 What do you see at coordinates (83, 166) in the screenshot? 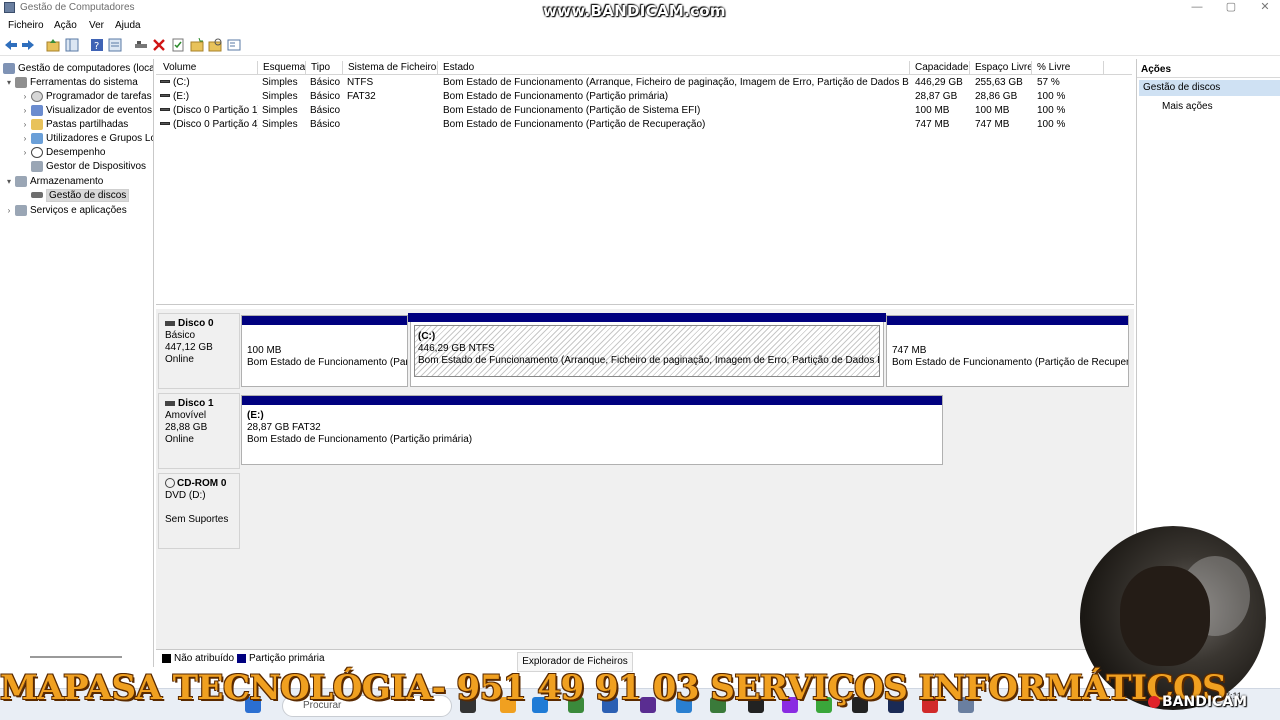
I see `tree-item-device-manager: Gestor de Dispositivos` at bounding box center [83, 166].